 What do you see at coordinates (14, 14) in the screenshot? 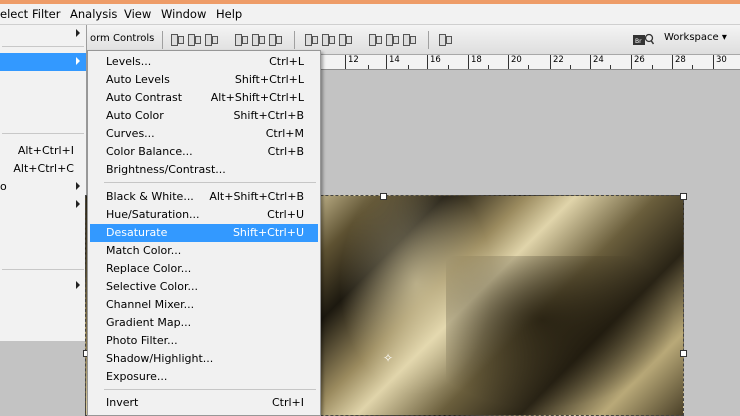
I see `menu-select: elect` at bounding box center [14, 14].